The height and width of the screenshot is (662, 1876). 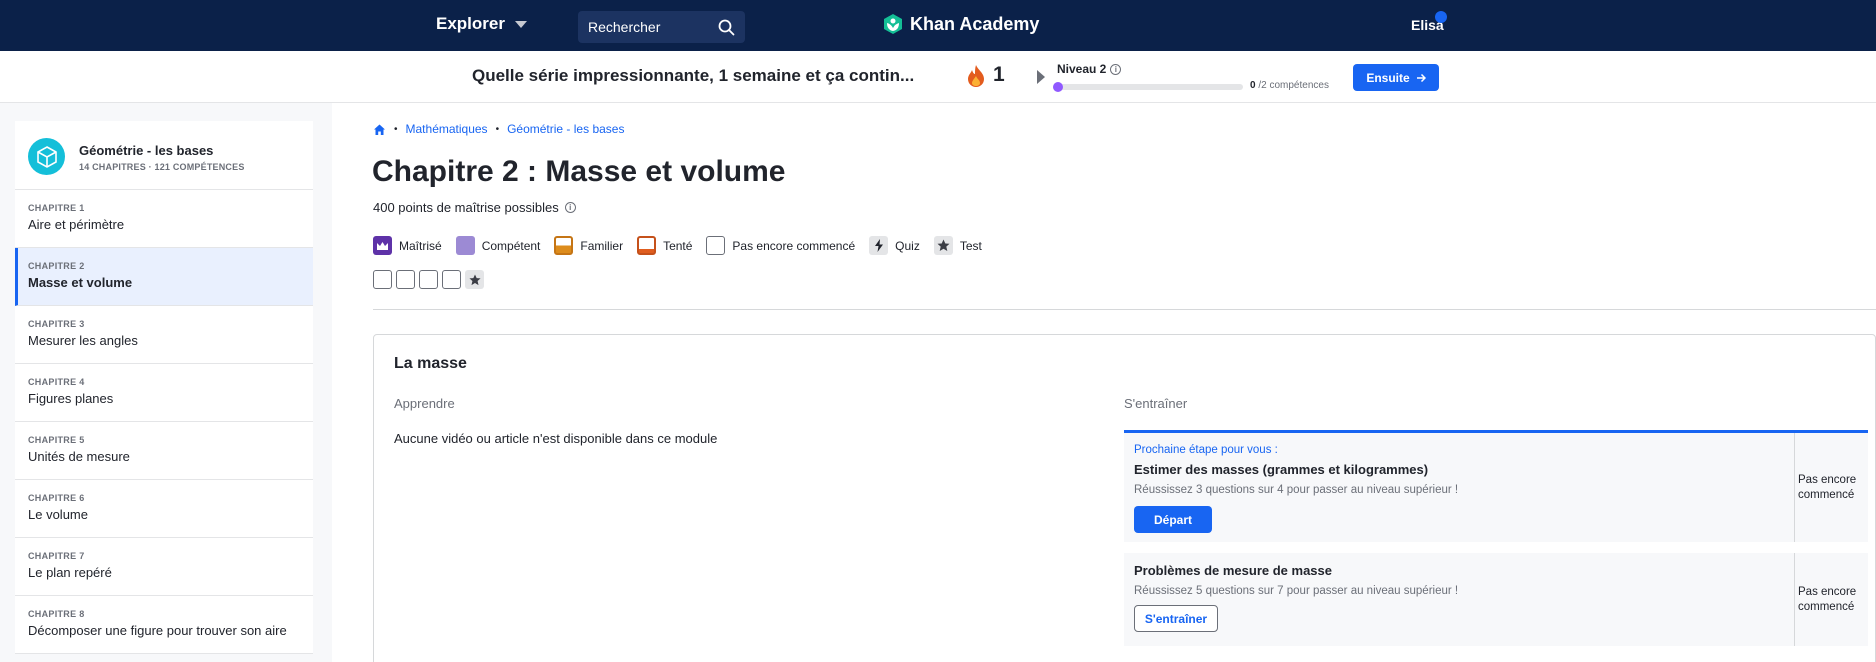 I want to click on mastery-points-text: 400 points de maîtrise possibles, so click(x=466, y=207).